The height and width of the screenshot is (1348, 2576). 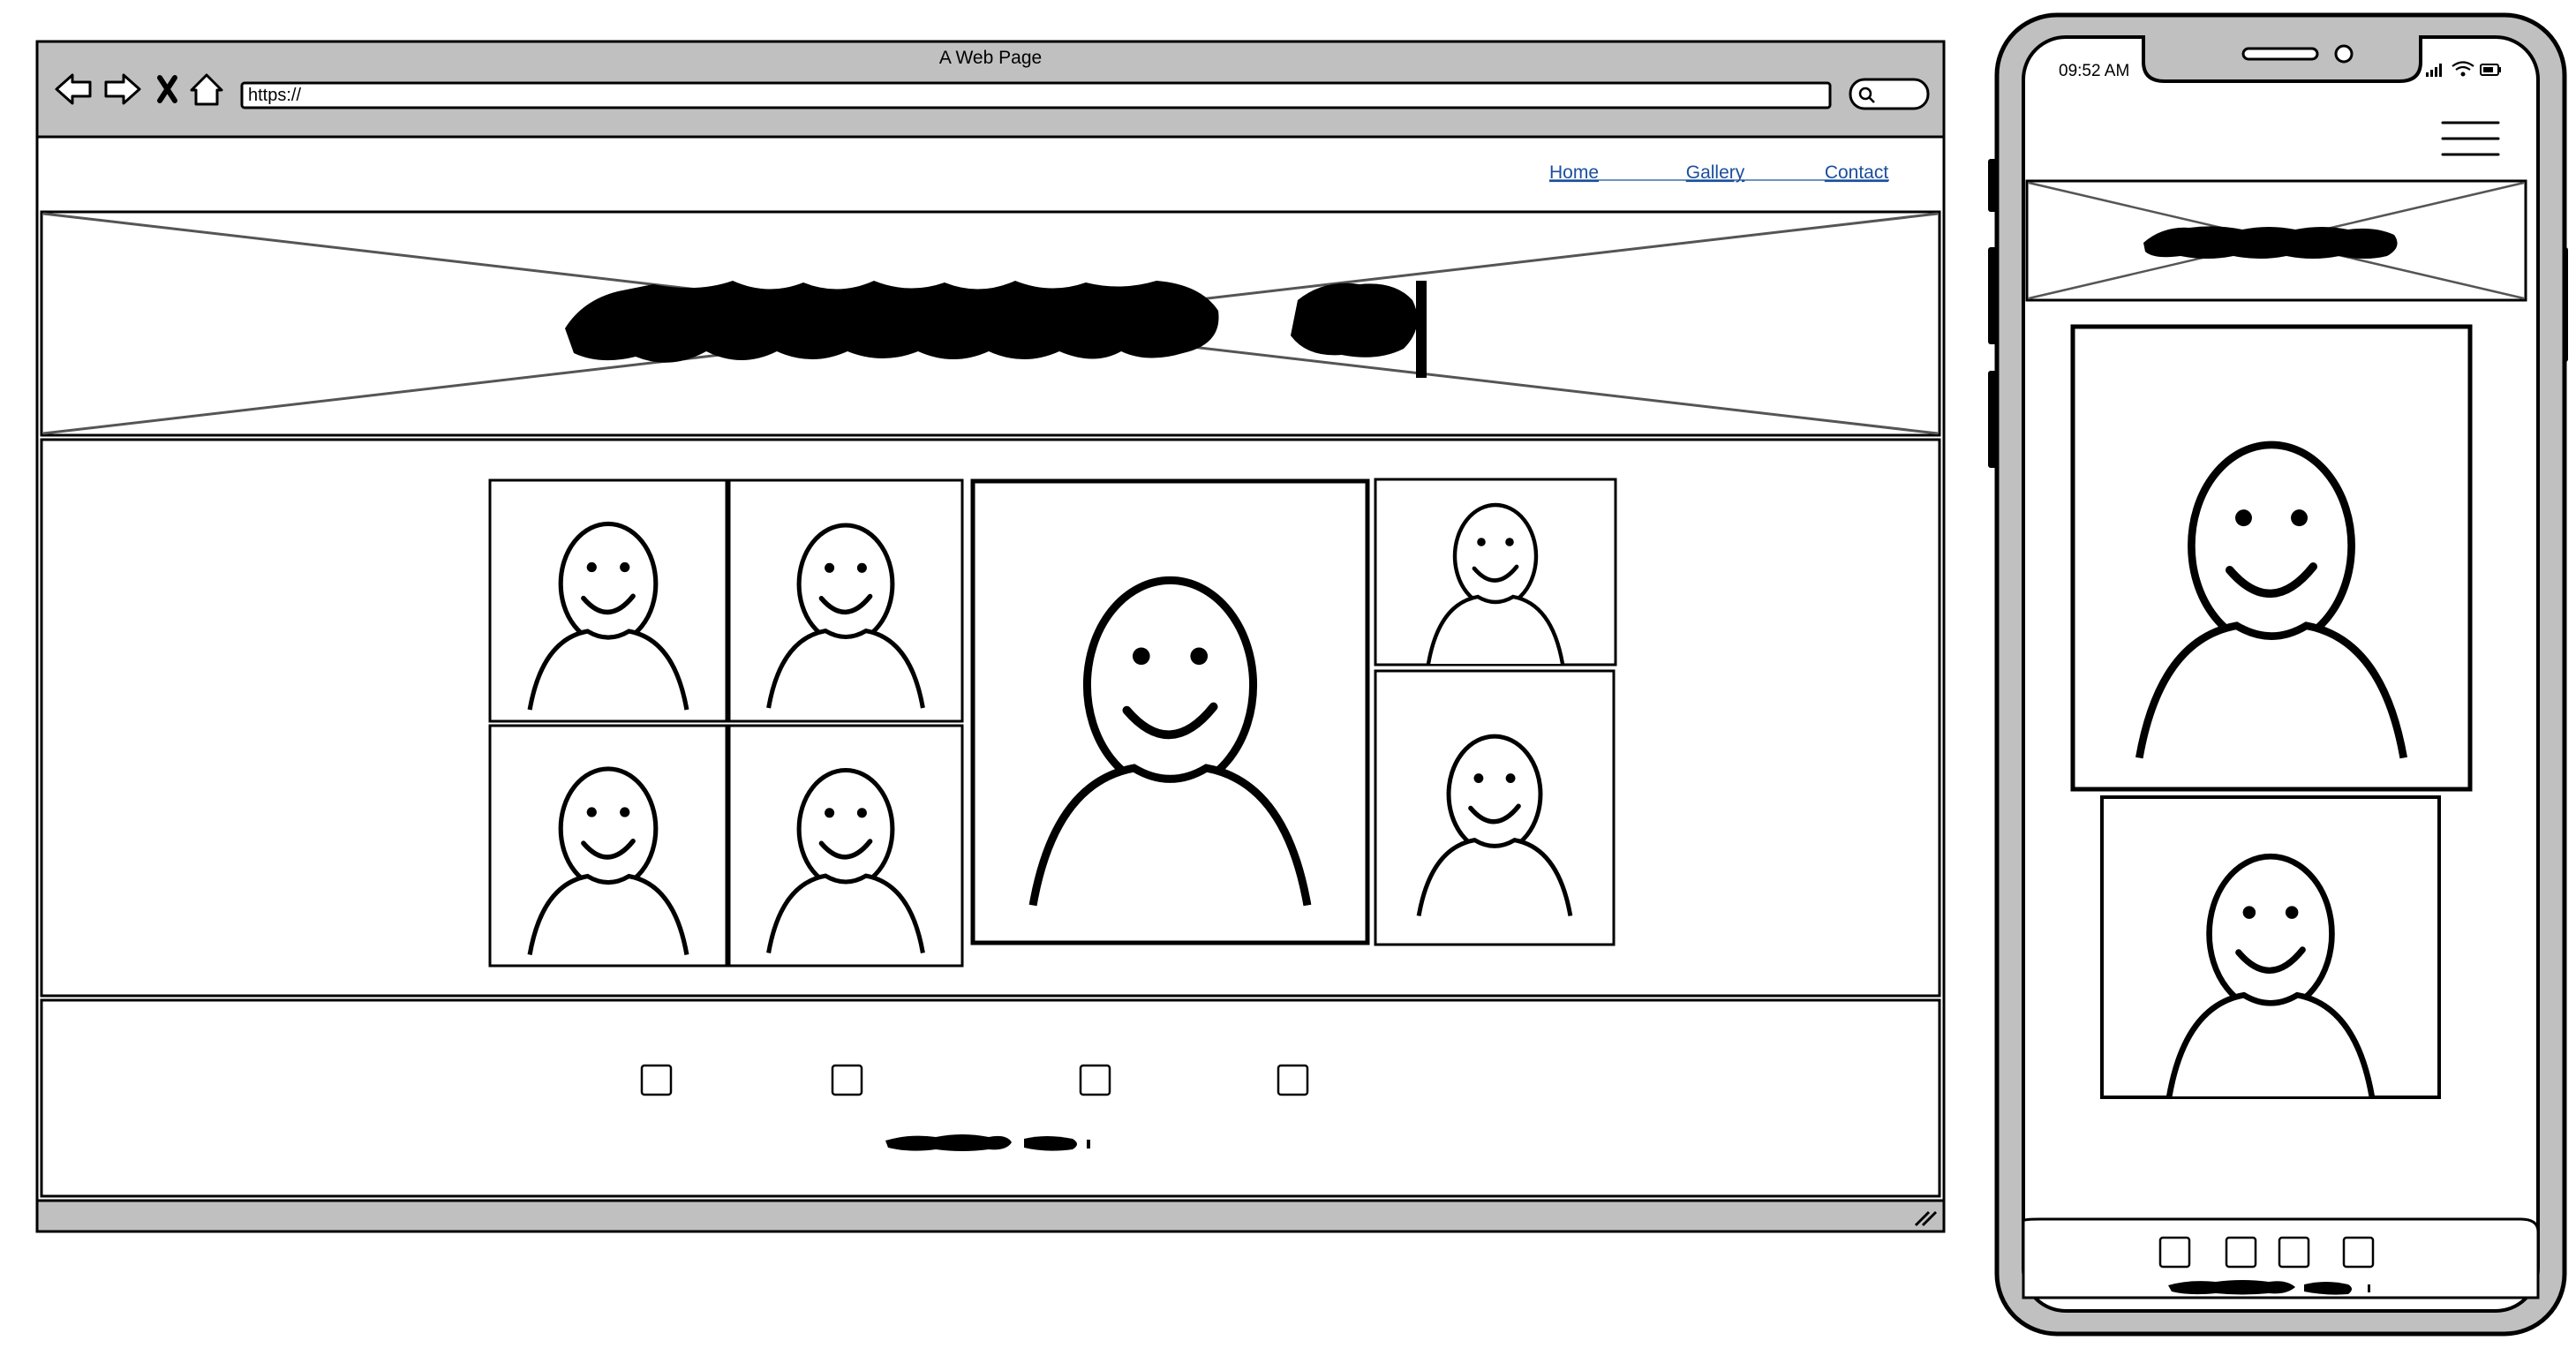 What do you see at coordinates (991, 1216) in the screenshot?
I see `browser-status-bar` at bounding box center [991, 1216].